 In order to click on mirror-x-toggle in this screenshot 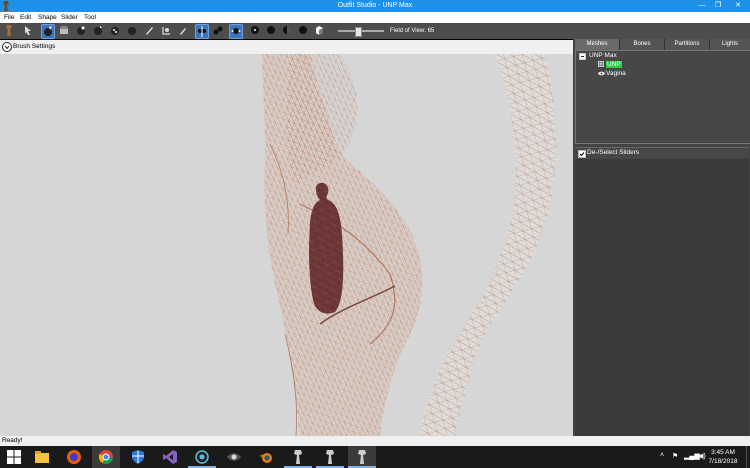, I will do `click(202, 31)`.